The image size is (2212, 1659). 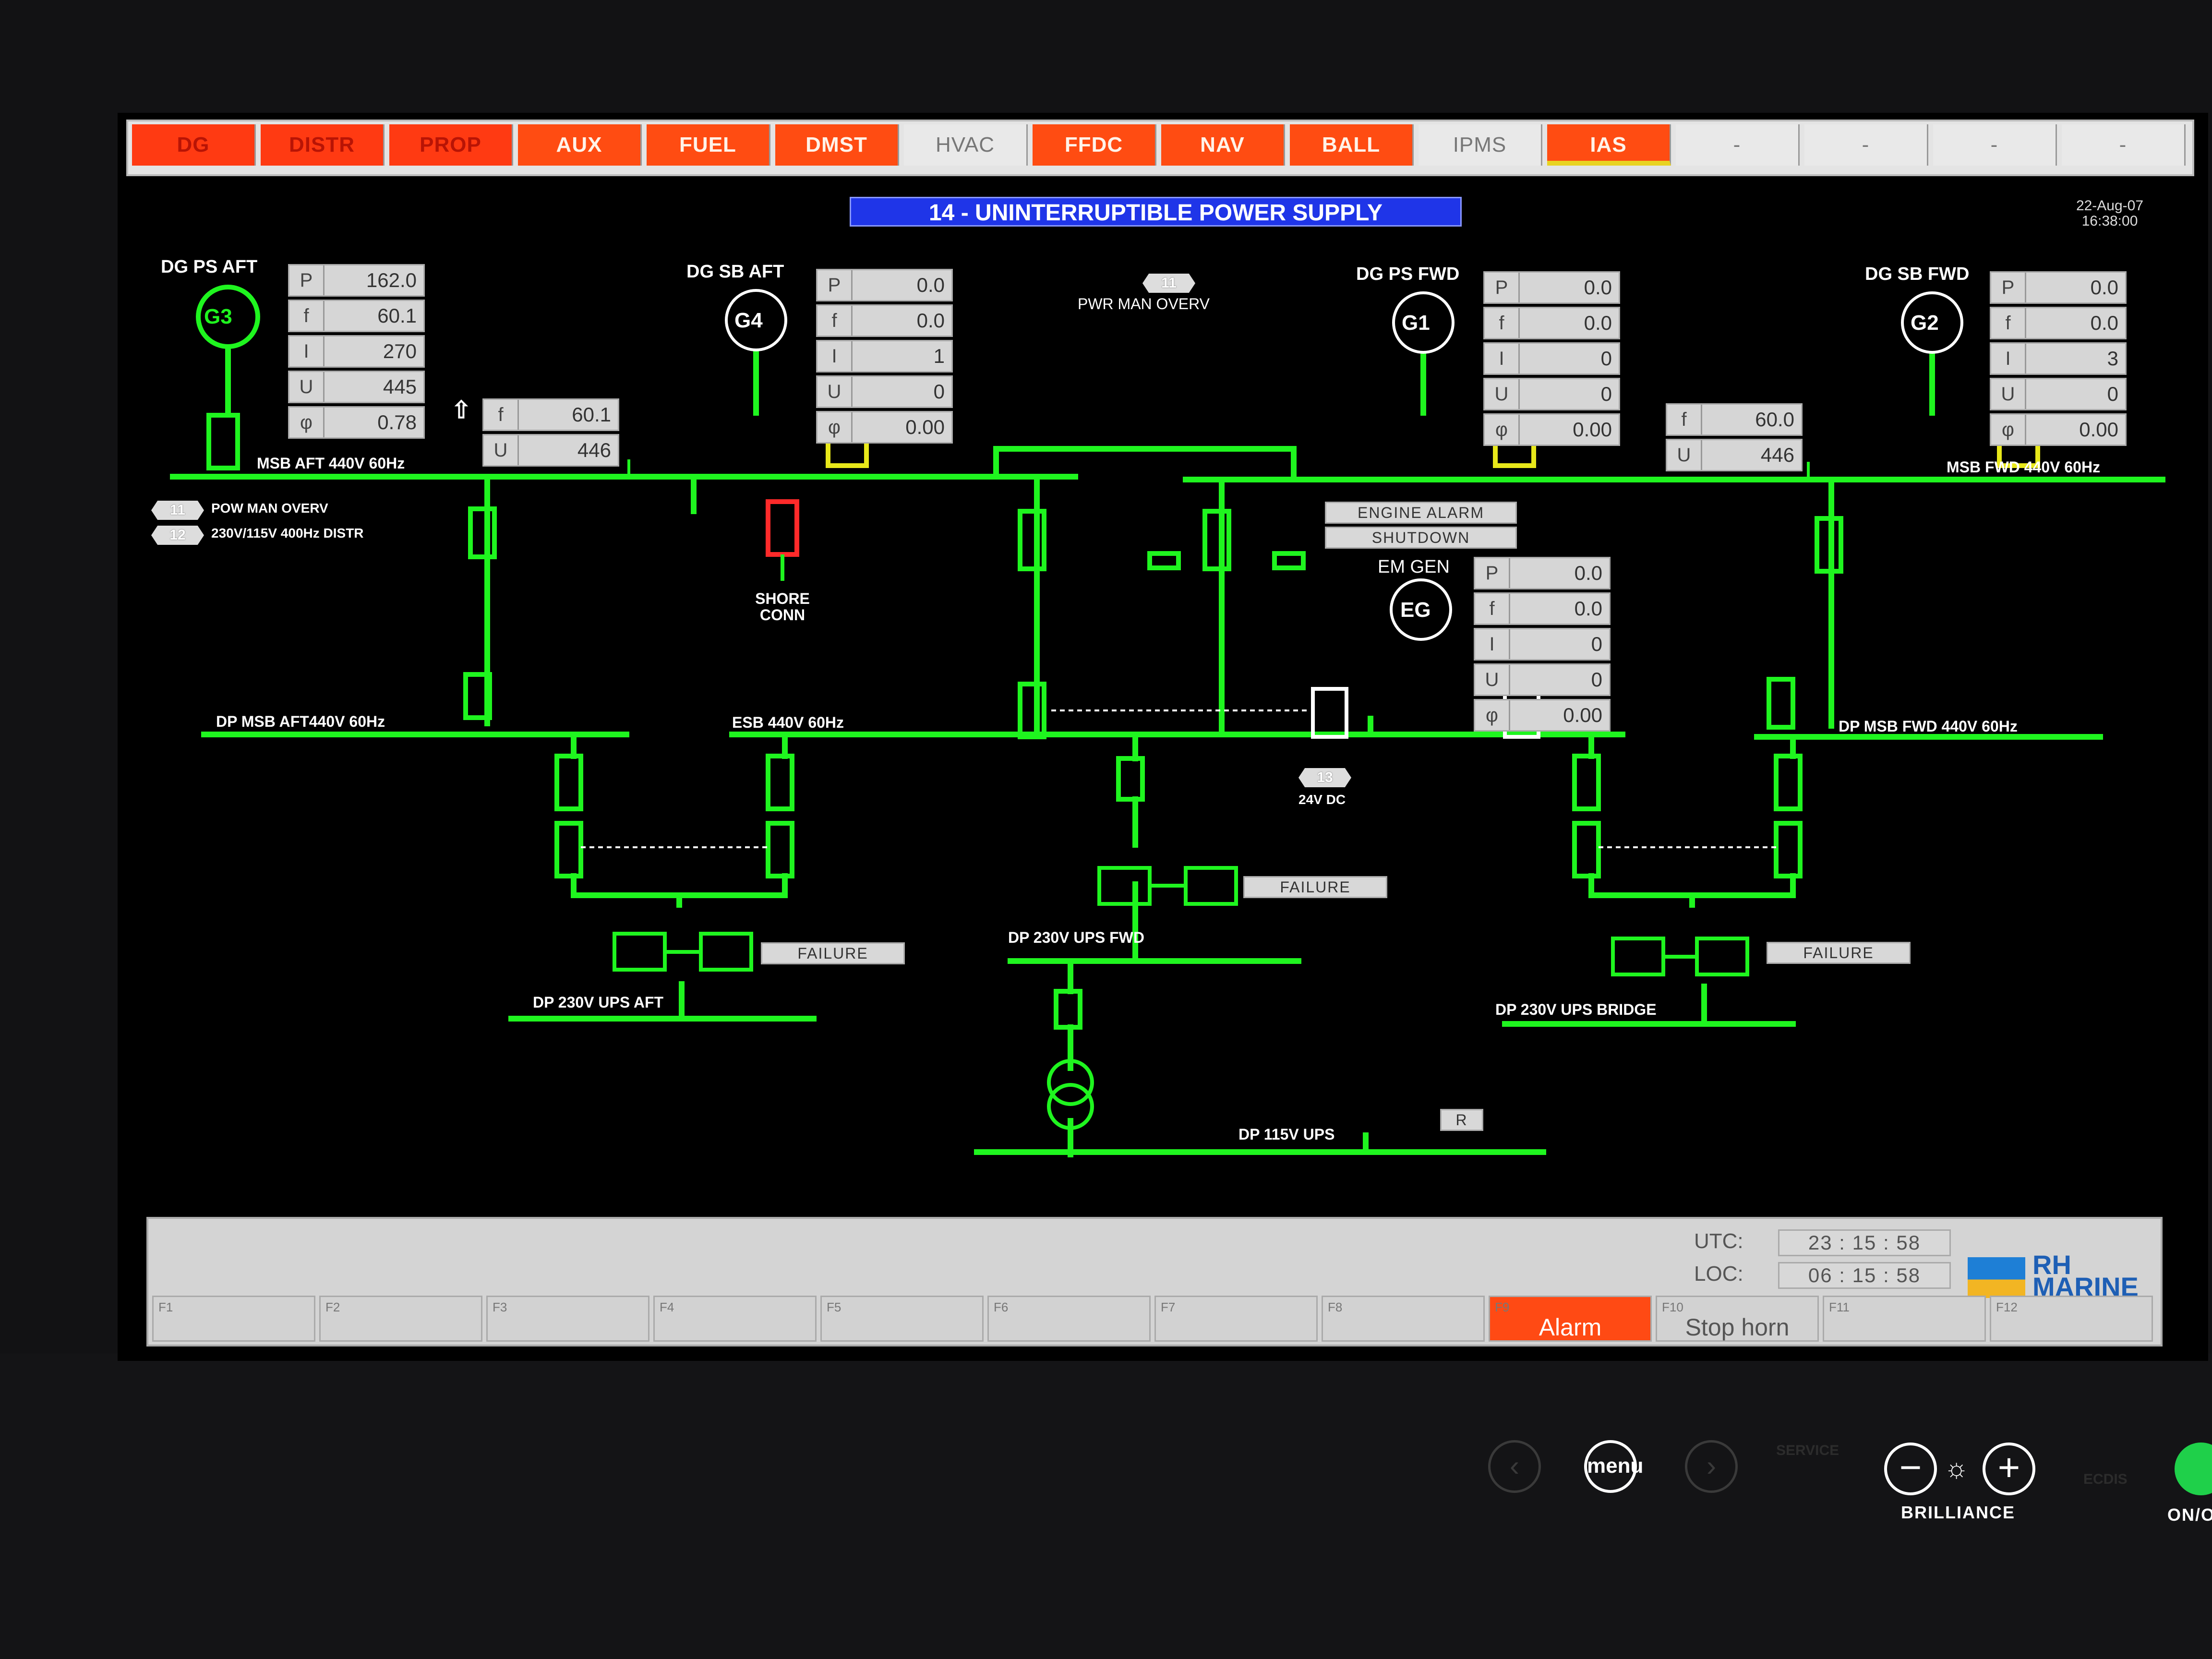 I want to click on fkey-f4: F4, so click(x=735, y=1319).